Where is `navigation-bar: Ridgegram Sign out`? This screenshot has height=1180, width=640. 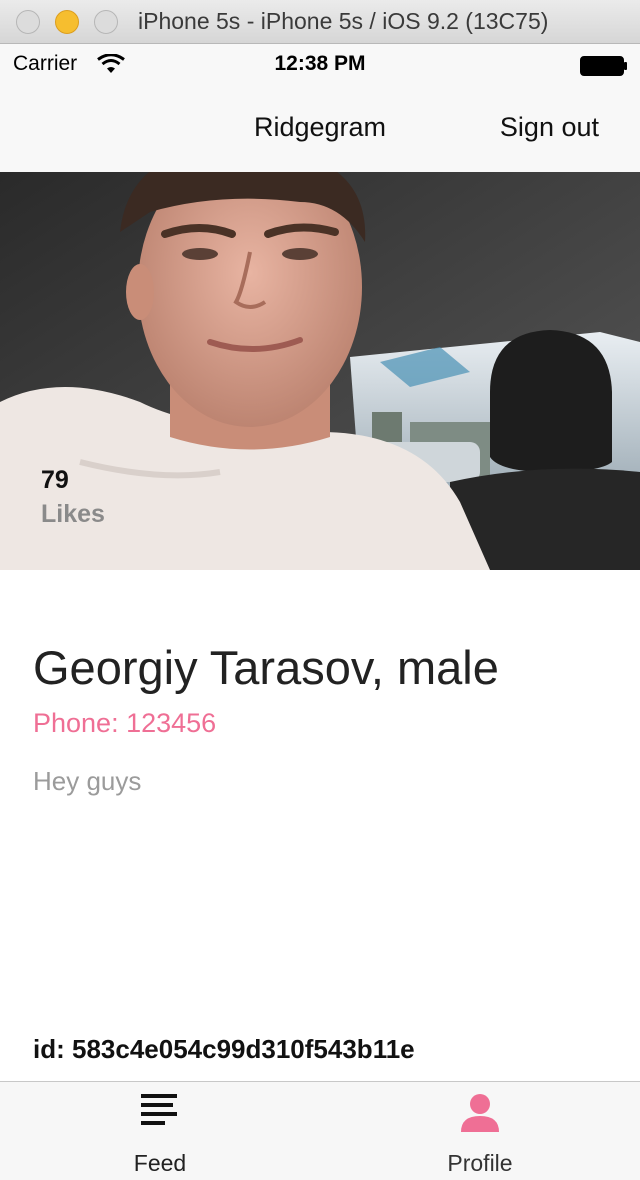 navigation-bar: Ridgegram Sign out is located at coordinates (320, 128).